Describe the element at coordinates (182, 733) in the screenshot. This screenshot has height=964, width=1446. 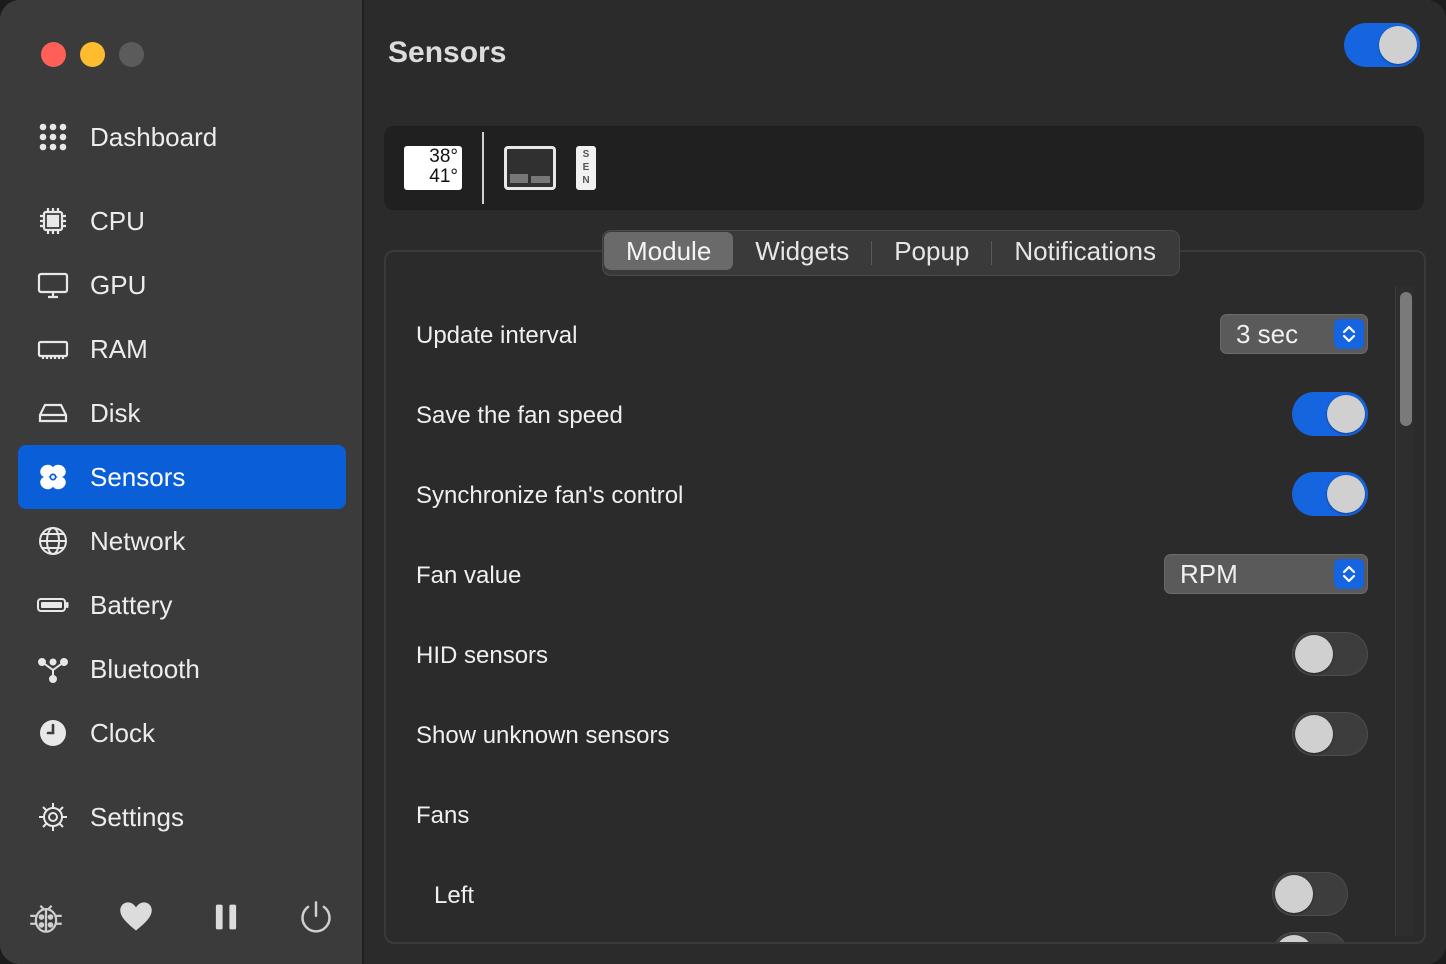
I see `sidebar-item-clock: Clock` at that location.